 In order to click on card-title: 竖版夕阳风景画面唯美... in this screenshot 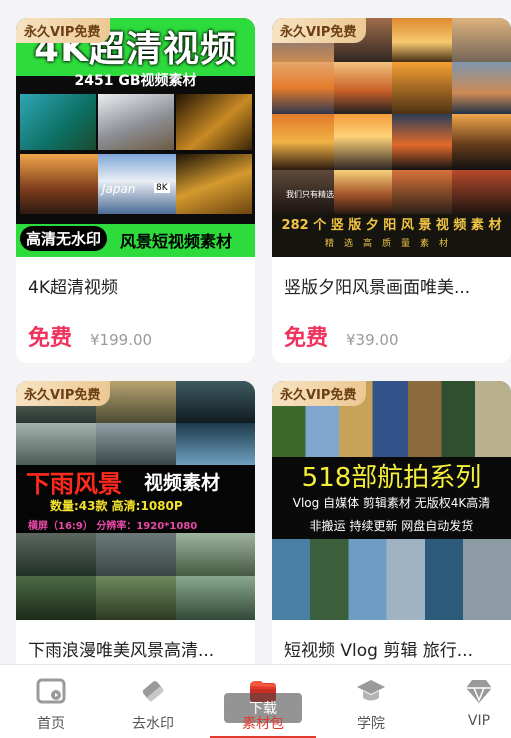, I will do `click(391, 285)`.